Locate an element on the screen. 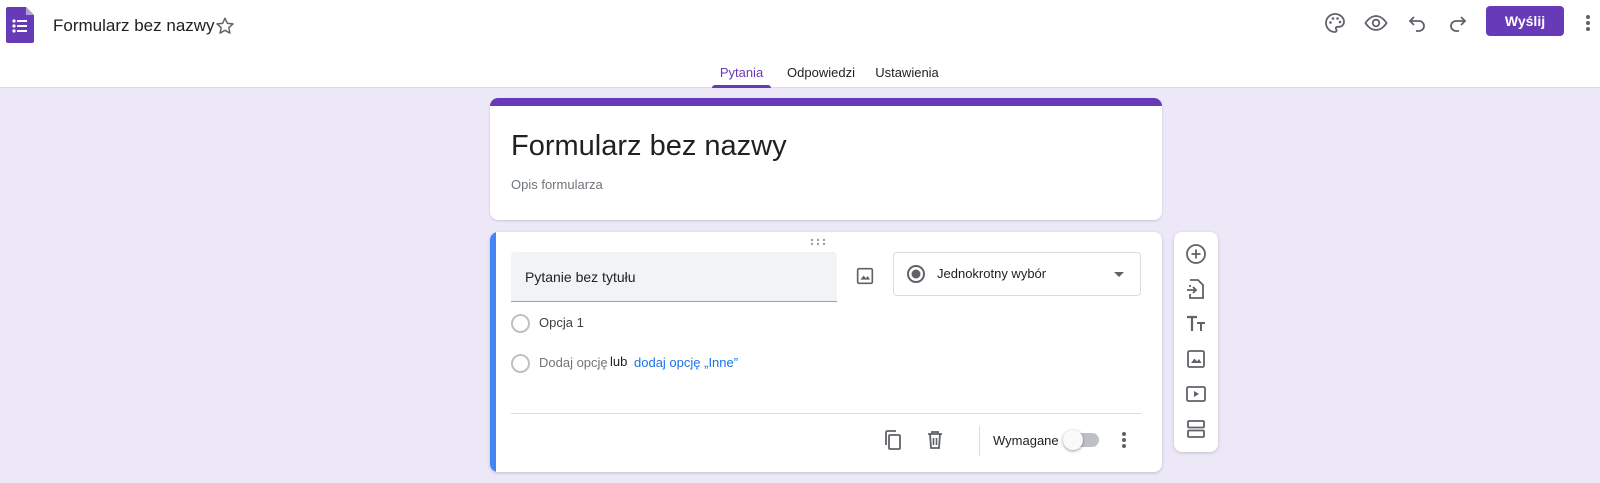 The width and height of the screenshot is (1600, 483). redo-icon is located at coordinates (1458, 23).